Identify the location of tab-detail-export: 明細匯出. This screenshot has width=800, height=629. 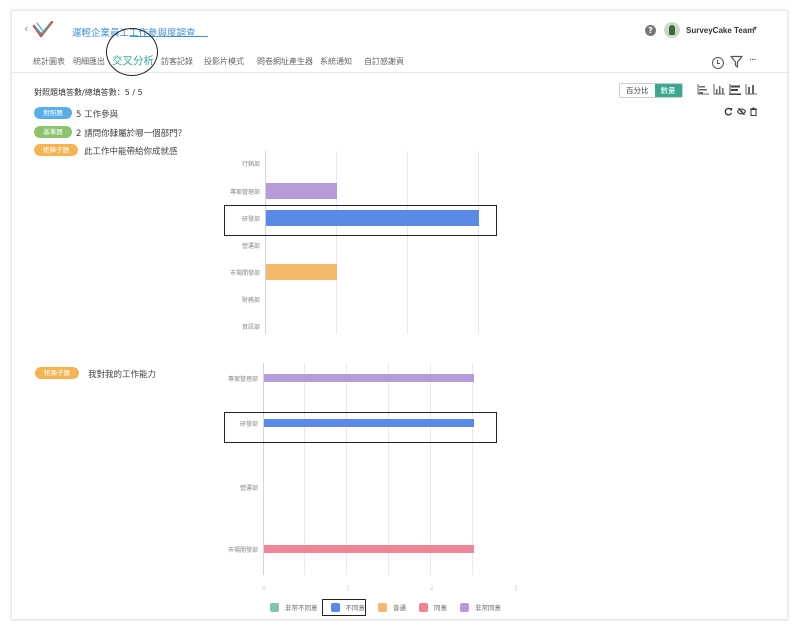
(89, 61).